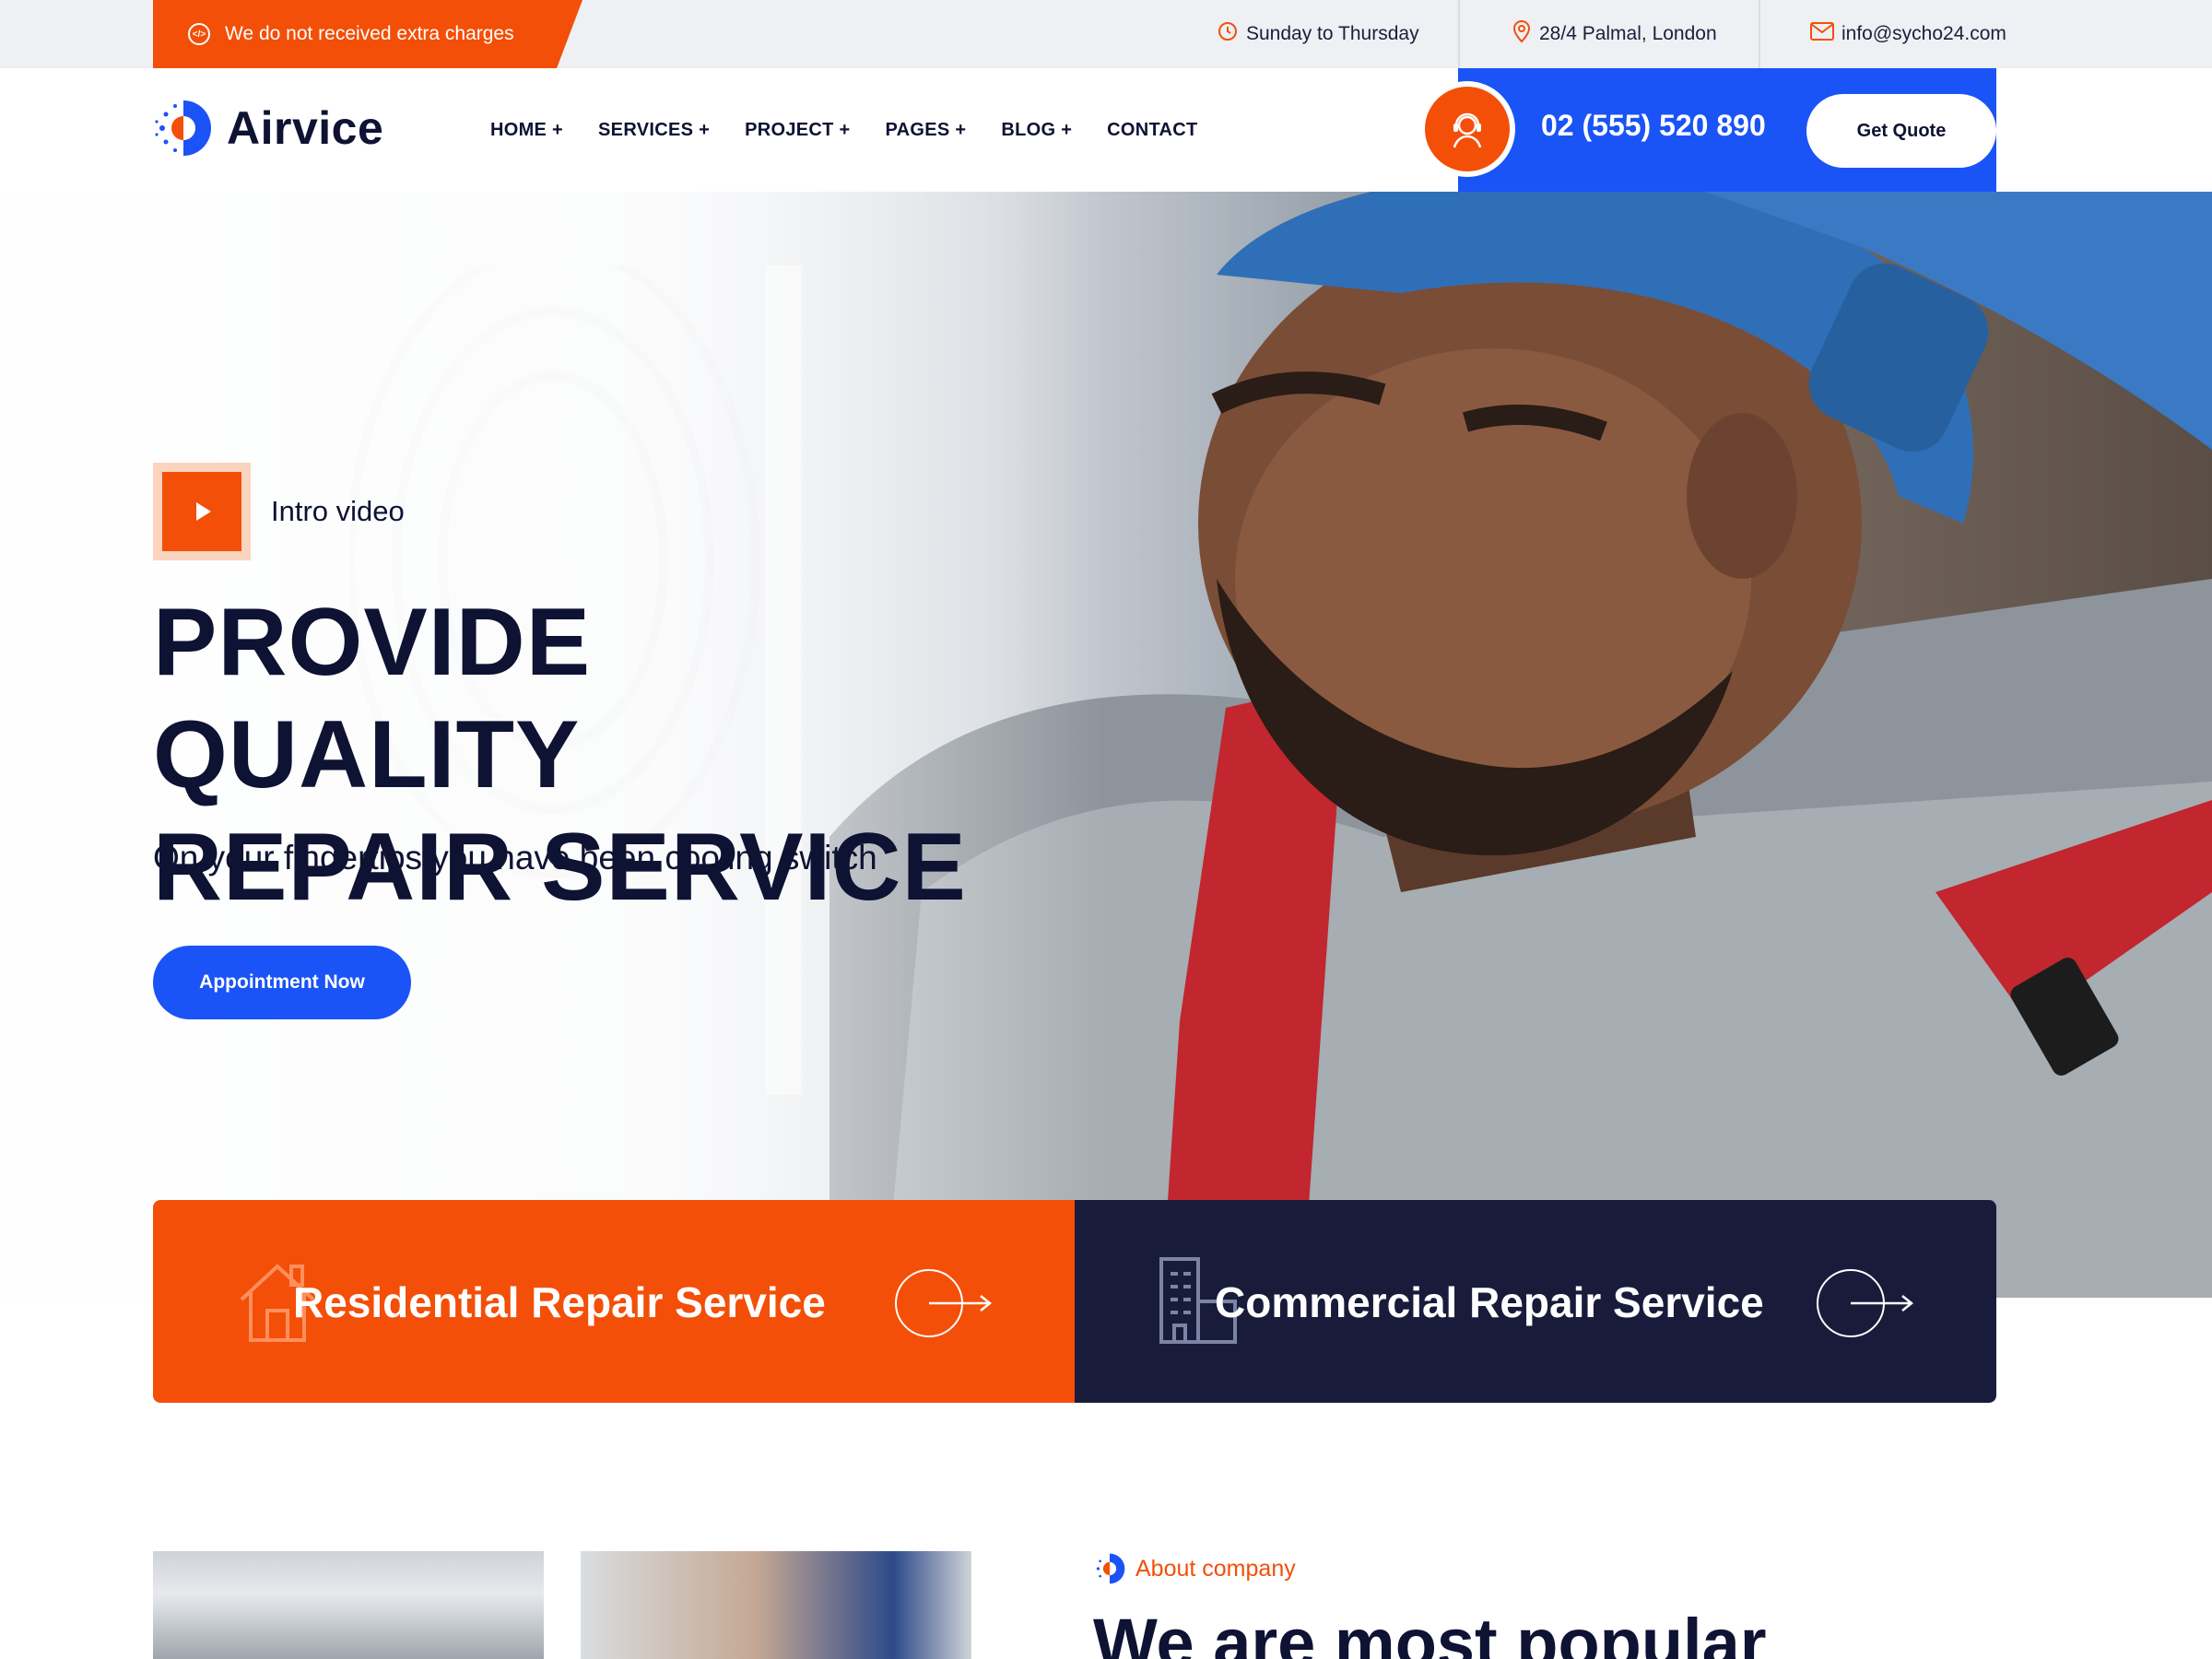 The height and width of the screenshot is (1659, 2212). Describe the element at coordinates (526, 130) in the screenshot. I see `nav-home: HOME +` at that location.